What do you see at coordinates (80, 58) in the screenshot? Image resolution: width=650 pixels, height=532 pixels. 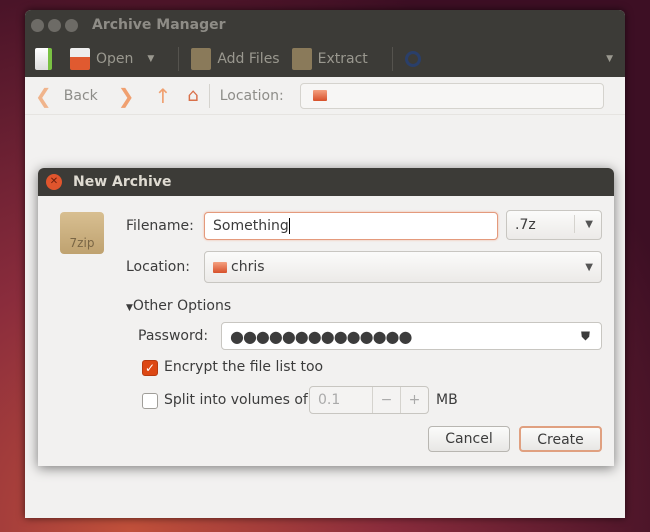 I see `open-archive-icon` at bounding box center [80, 58].